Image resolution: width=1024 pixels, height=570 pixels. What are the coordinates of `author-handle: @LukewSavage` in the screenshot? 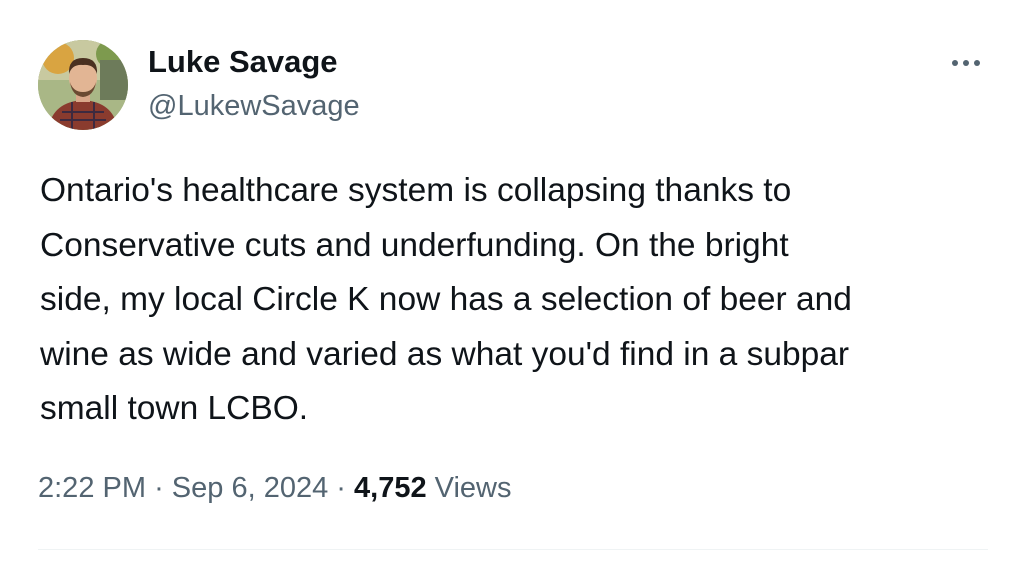 It's located at (254, 106).